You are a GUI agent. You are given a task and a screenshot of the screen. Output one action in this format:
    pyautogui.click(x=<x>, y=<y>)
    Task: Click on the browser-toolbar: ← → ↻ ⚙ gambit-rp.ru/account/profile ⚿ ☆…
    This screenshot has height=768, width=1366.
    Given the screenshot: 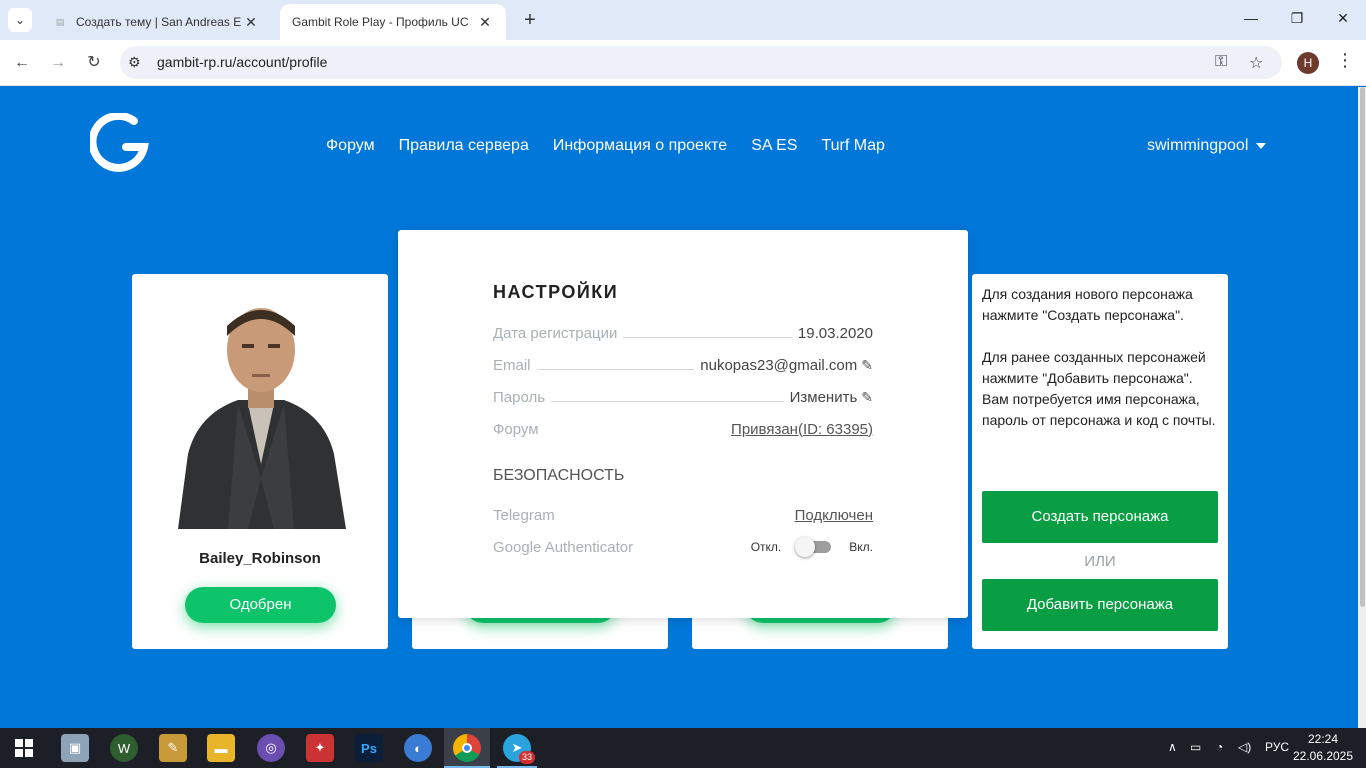 What is the action you would take?
    pyautogui.click(x=683, y=63)
    